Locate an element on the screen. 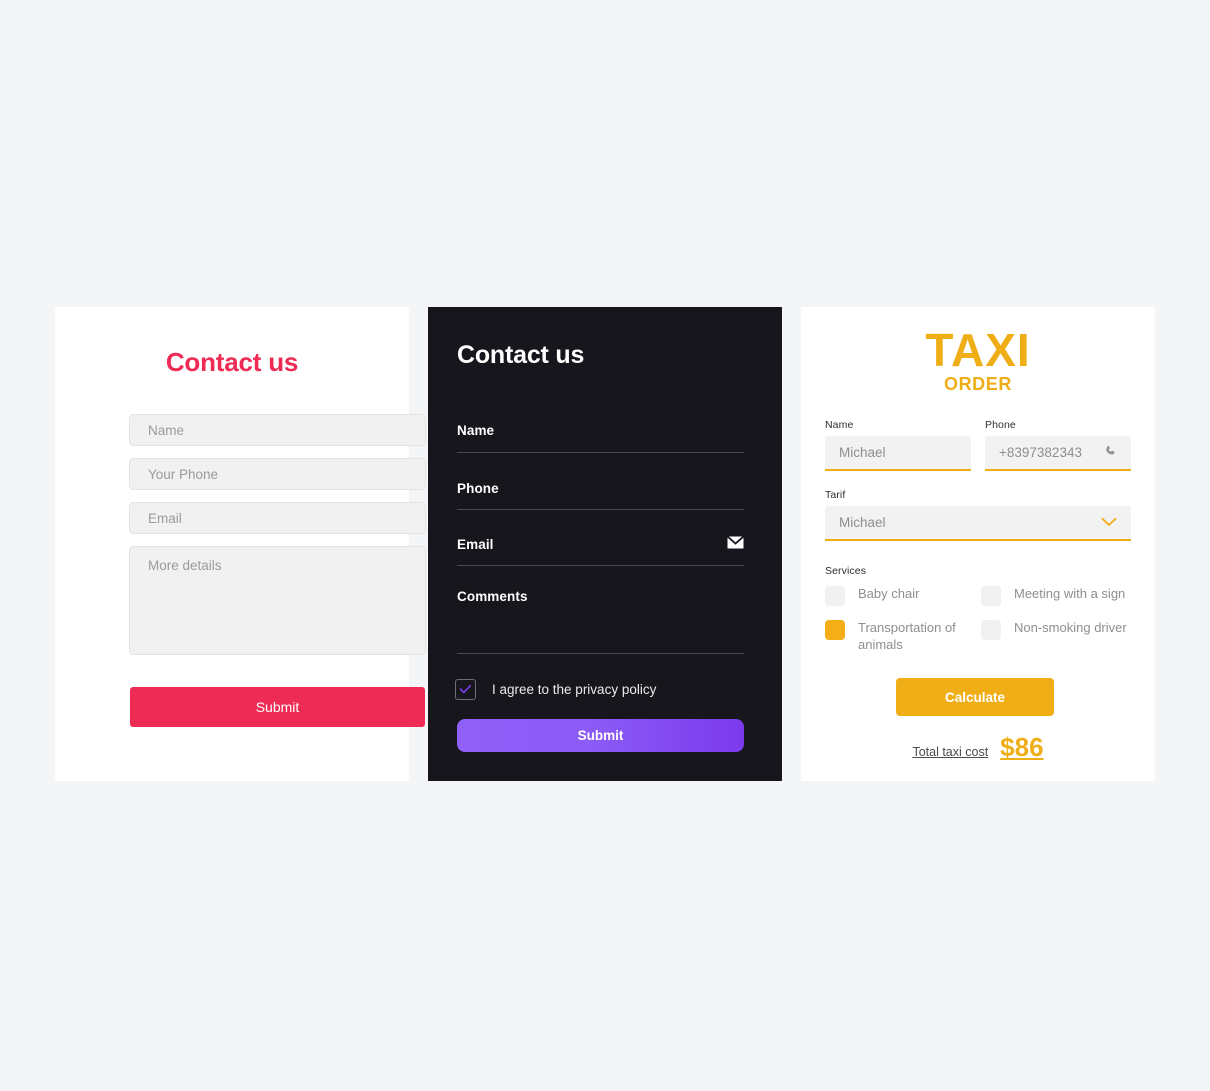  name-field: Name is located at coordinates (600, 431).